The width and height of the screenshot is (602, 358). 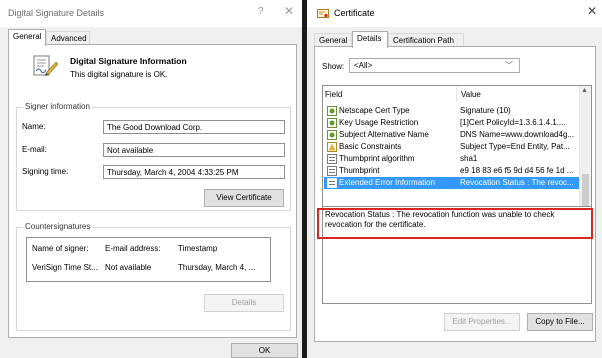 What do you see at coordinates (374, 110) in the screenshot?
I see `row-field-name: Netscape Cert Type` at bounding box center [374, 110].